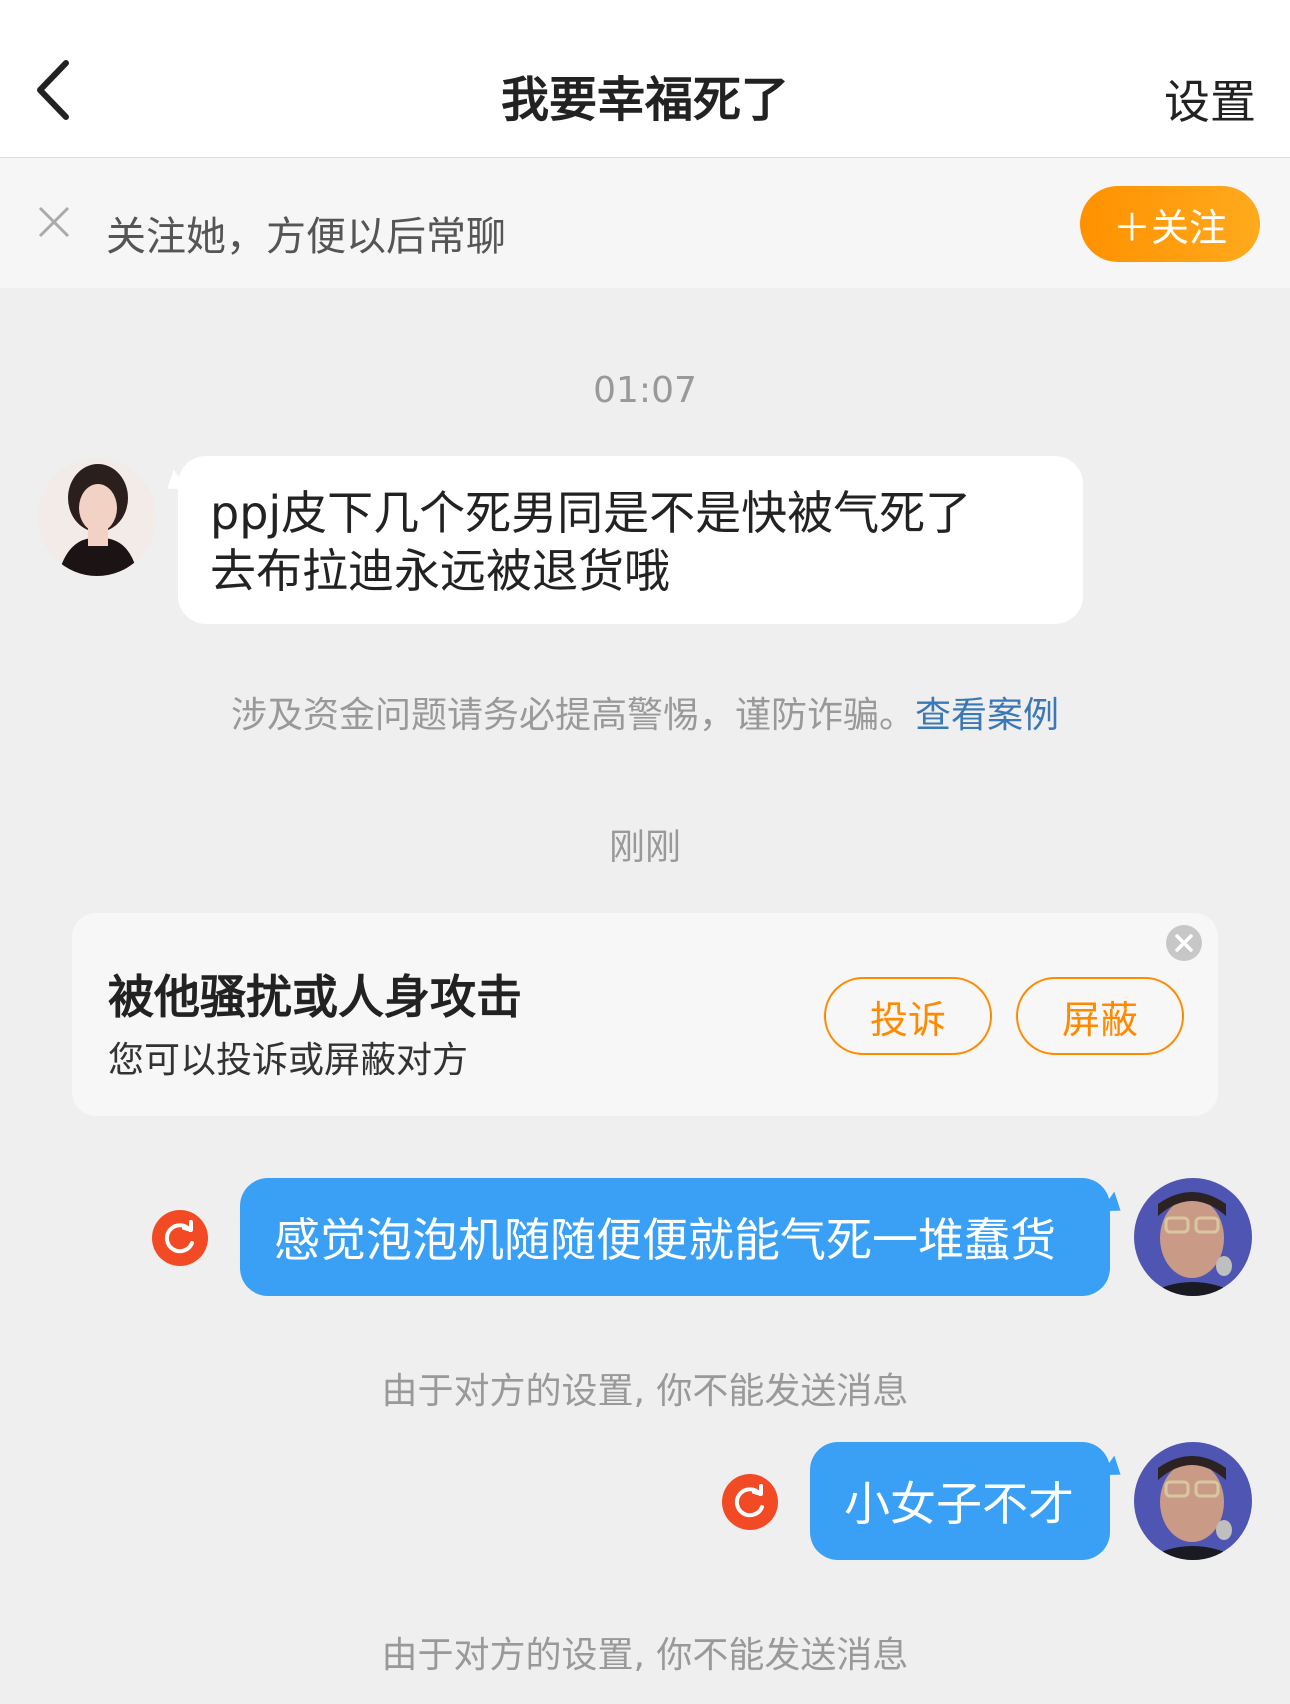 Image resolution: width=1290 pixels, height=1704 pixels. I want to click on outgoing-message: 感觉泡泡机随随便便就能气死一堆蠢货, so click(675, 1237).